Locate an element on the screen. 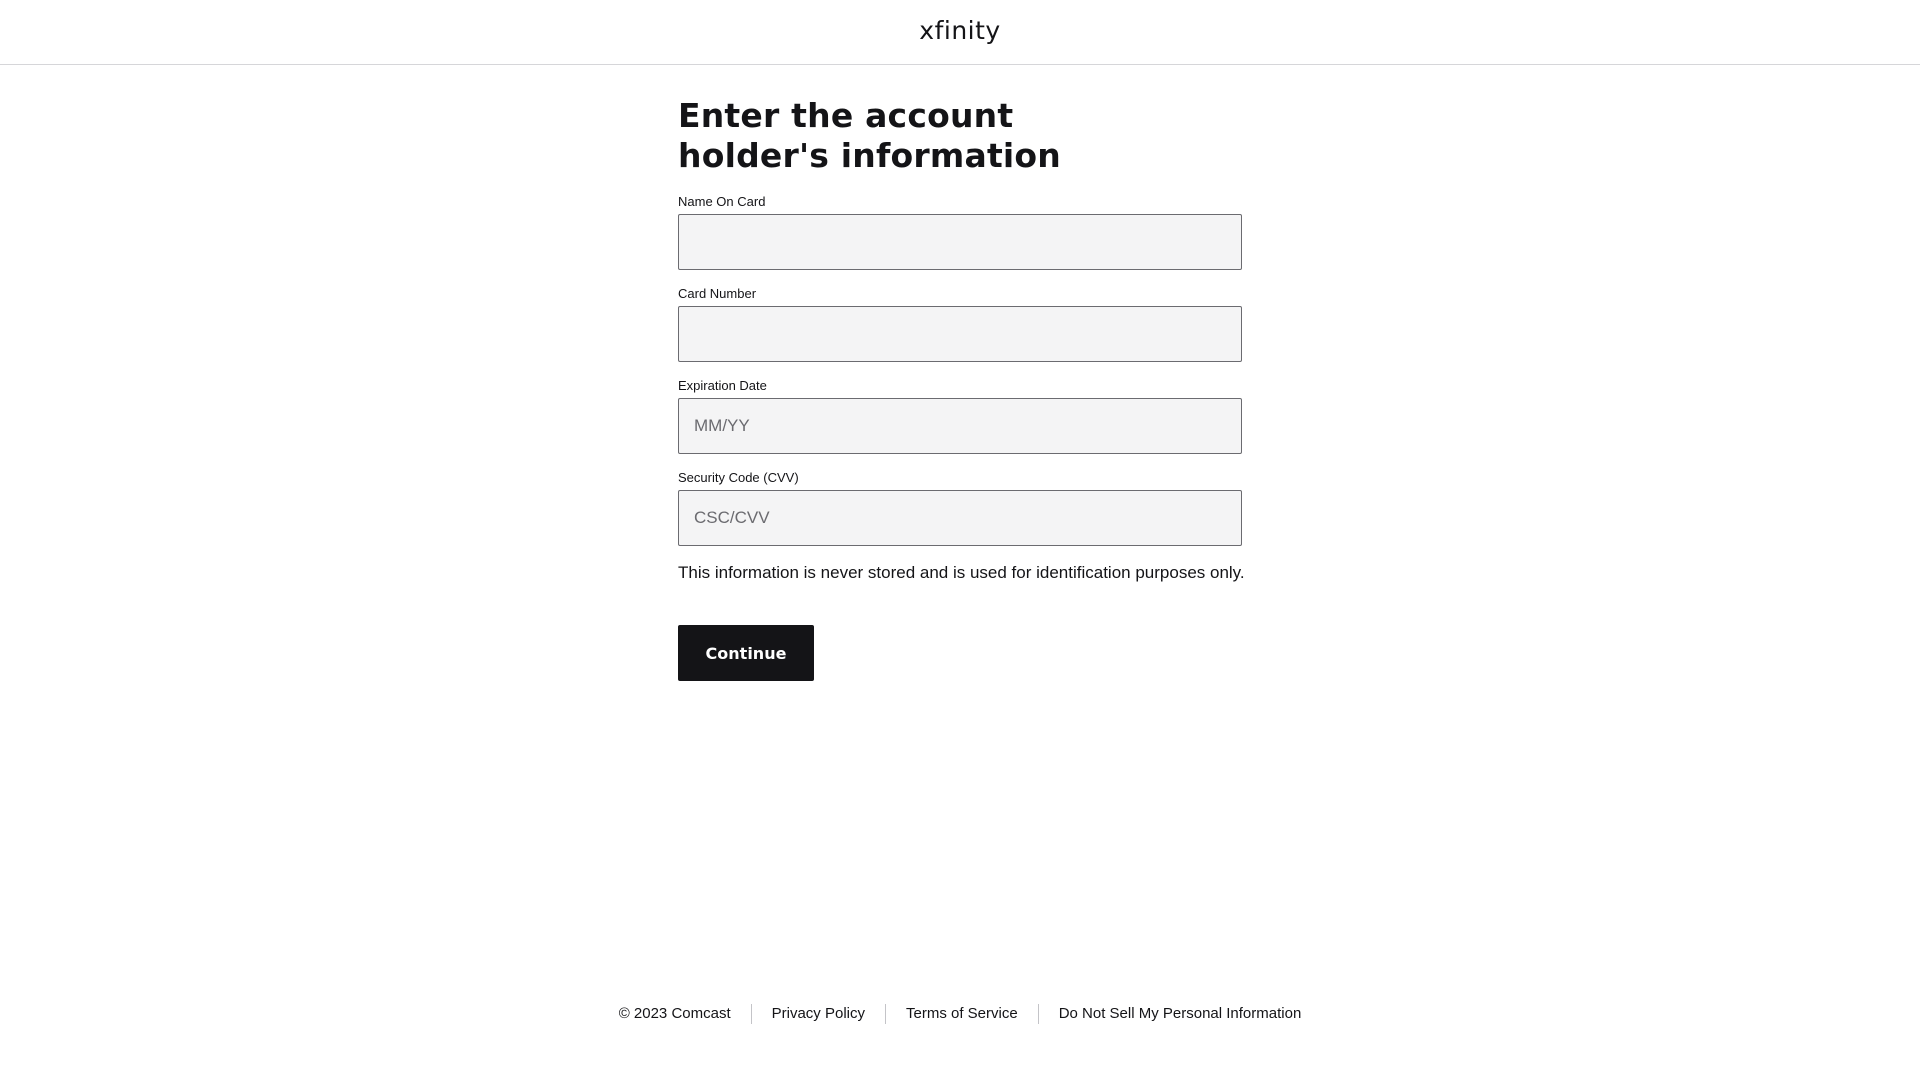  name-on-card-input is located at coordinates (960, 242).